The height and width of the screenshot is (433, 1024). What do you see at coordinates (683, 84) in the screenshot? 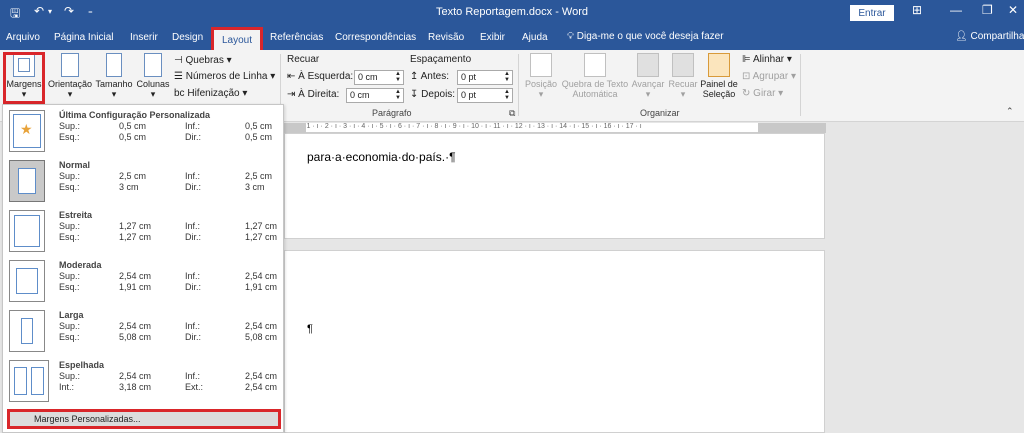
I see `send-backward-label: Recuar` at bounding box center [683, 84].